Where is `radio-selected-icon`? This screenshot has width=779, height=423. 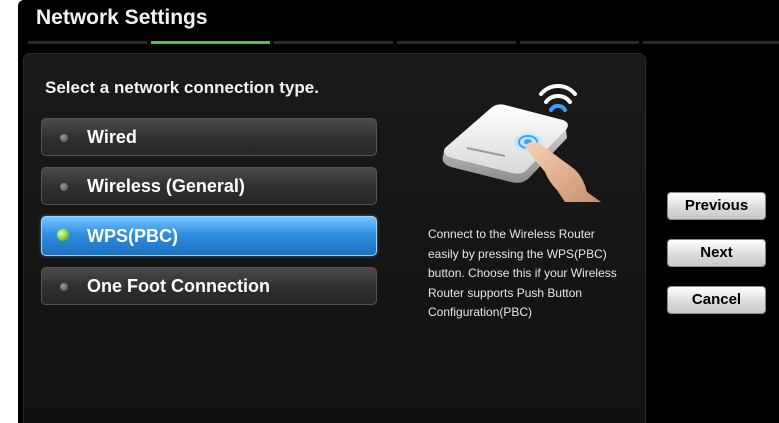
radio-selected-icon is located at coordinates (63, 235).